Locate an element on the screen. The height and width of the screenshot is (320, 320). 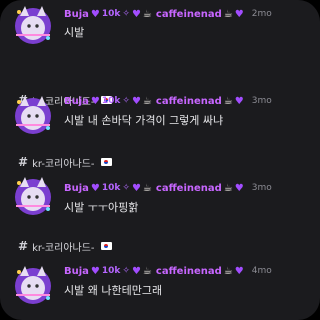
message-text: 시발 ㅜㅜ아핑핡 is located at coordinates (101, 207).